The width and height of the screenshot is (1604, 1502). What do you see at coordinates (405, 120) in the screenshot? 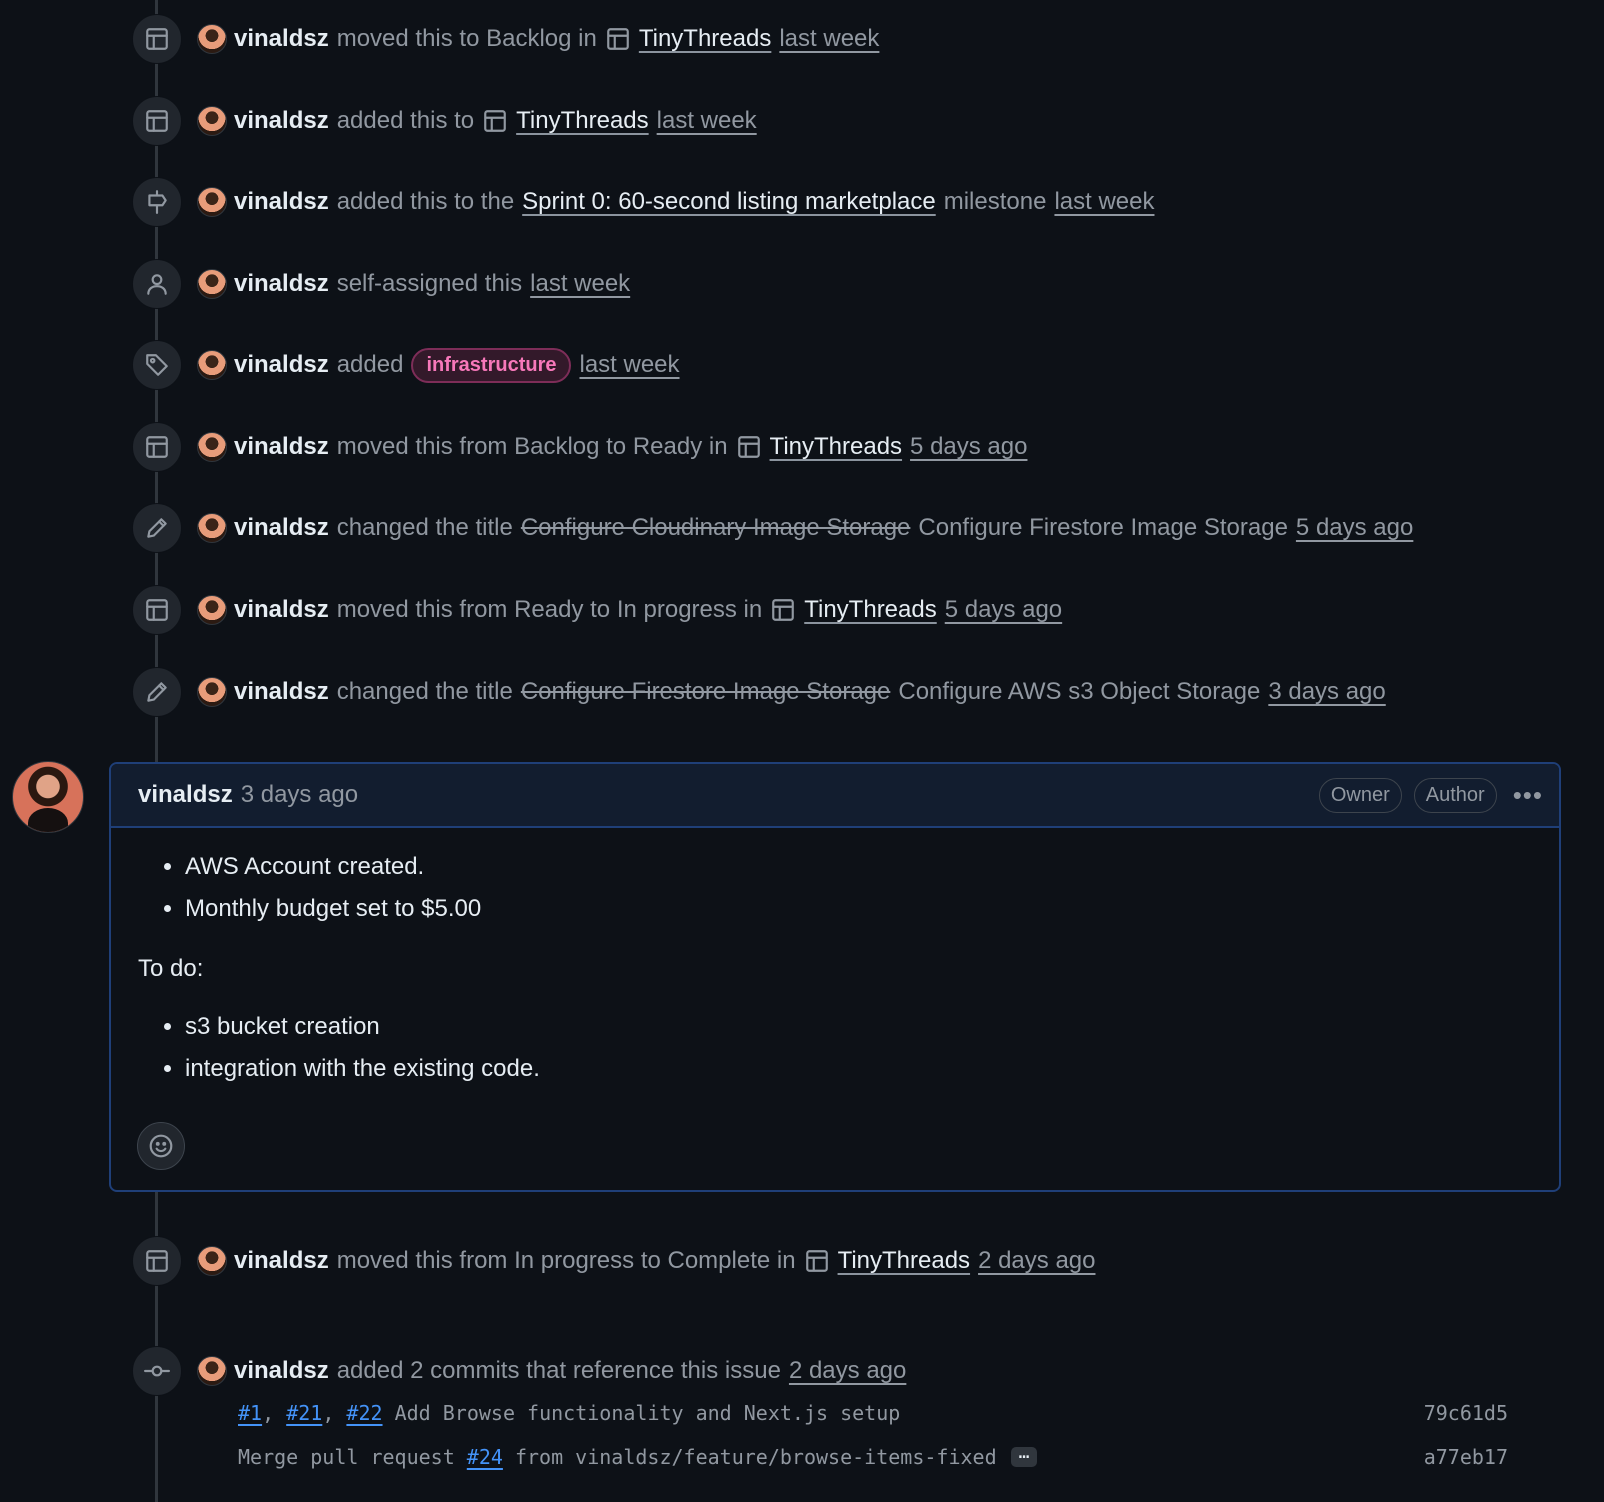
I see `event-action: added this to` at bounding box center [405, 120].